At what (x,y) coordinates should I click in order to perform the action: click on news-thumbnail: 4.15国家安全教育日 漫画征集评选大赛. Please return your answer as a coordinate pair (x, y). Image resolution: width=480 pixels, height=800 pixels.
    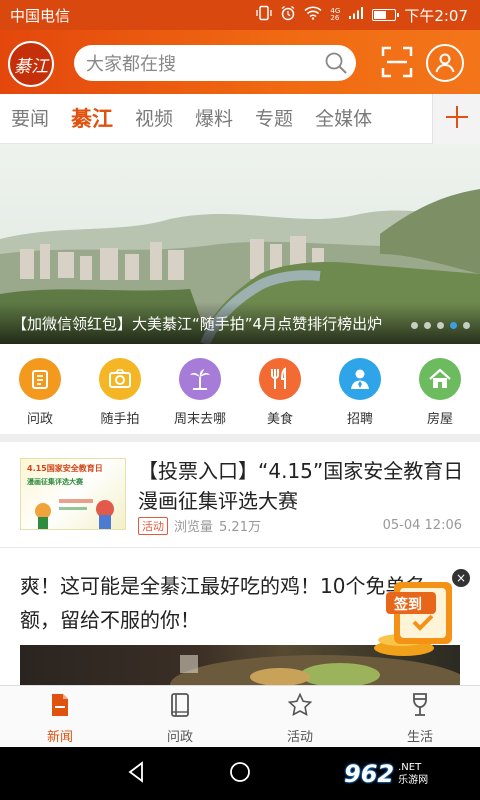
    Looking at the image, I should click on (73, 494).